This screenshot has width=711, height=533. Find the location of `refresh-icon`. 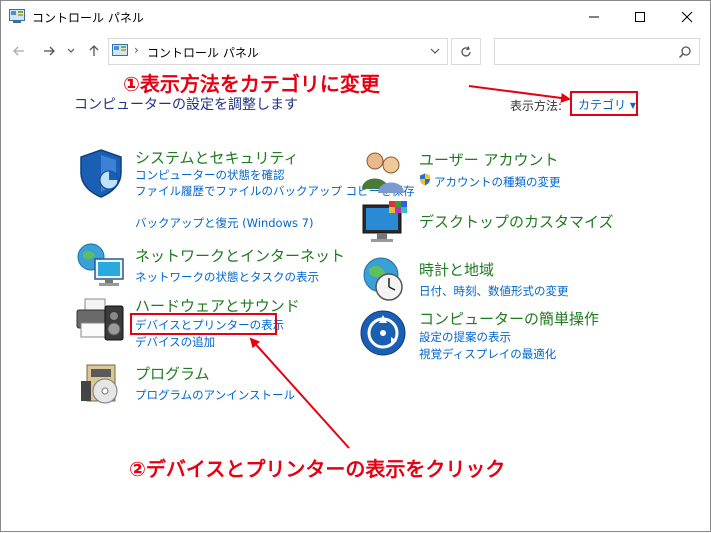

refresh-icon is located at coordinates (466, 51).